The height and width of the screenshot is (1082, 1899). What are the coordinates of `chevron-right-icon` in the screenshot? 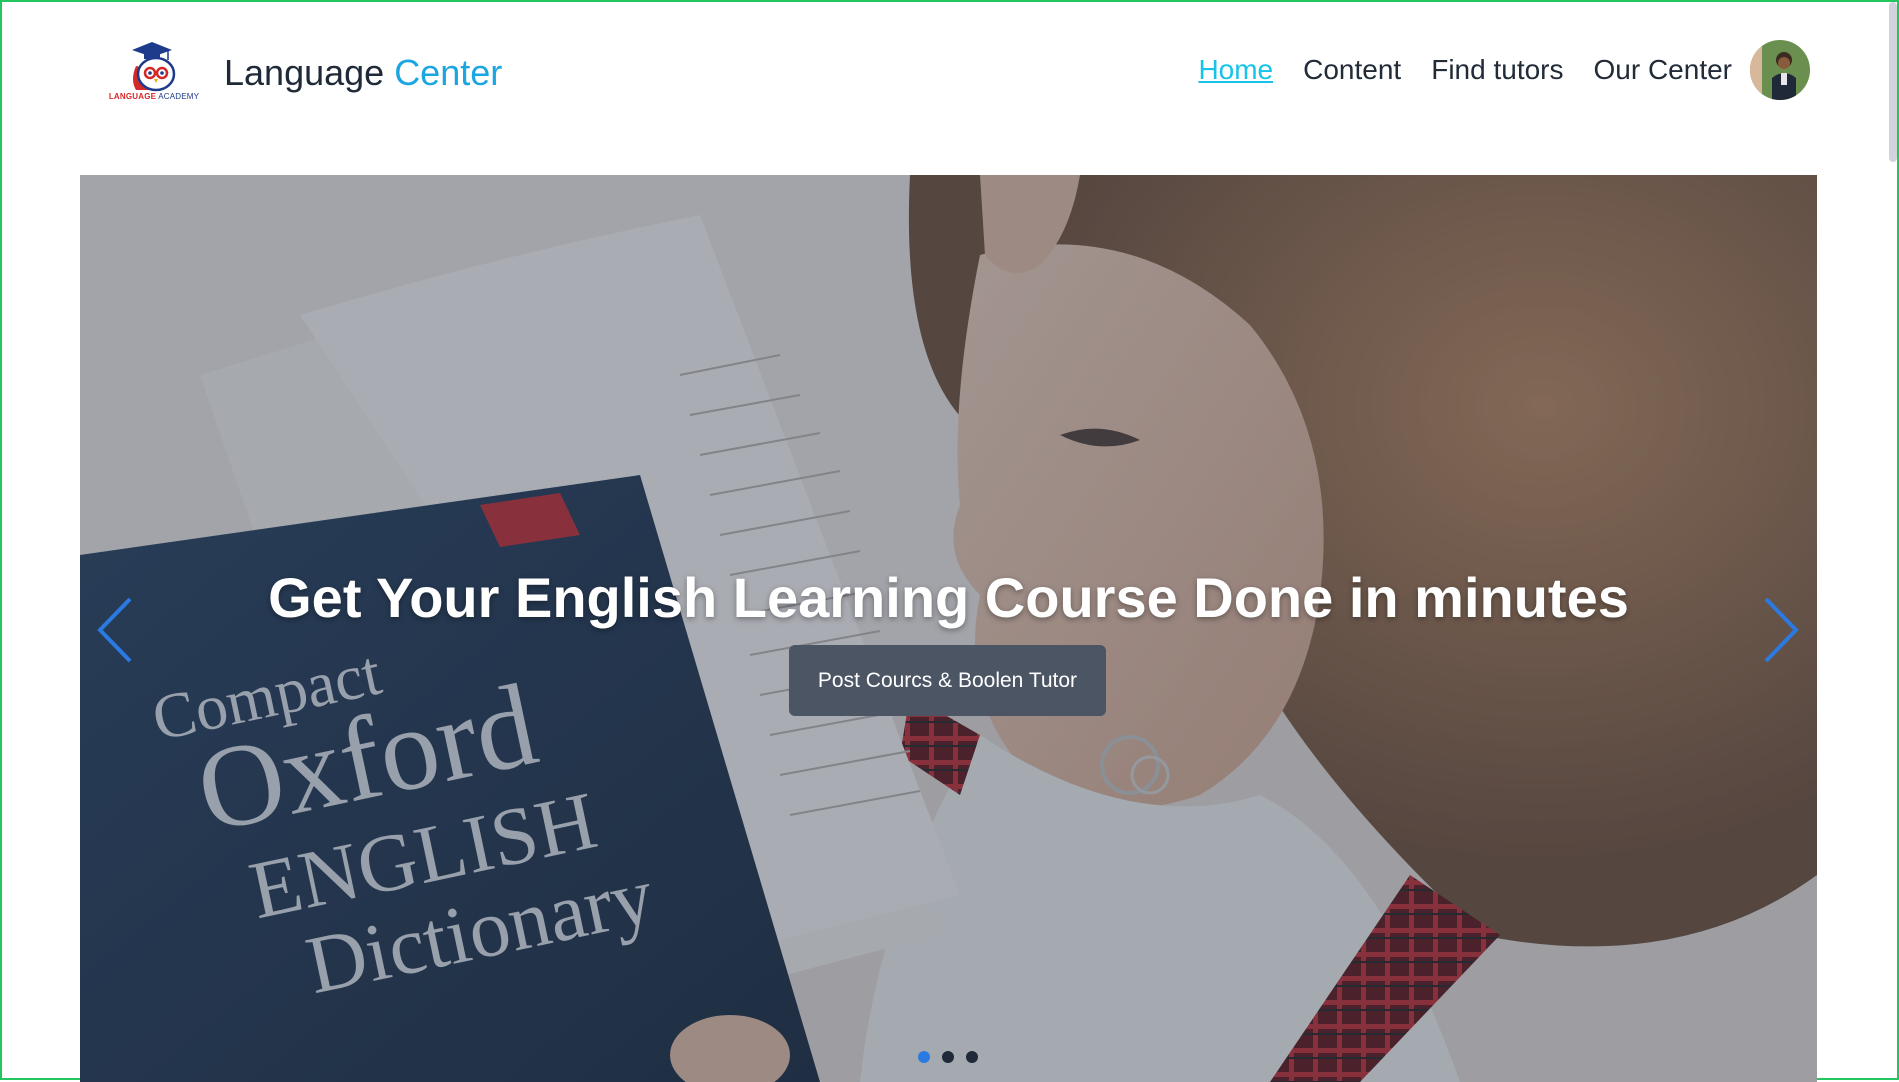 It's located at (1781, 630).